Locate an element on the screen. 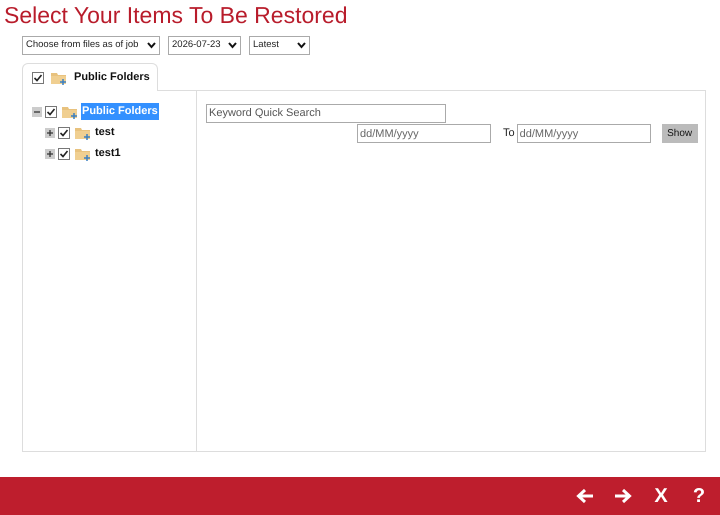 The width and height of the screenshot is (720, 515). dropdown: Choose from files as of job is located at coordinates (91, 45).